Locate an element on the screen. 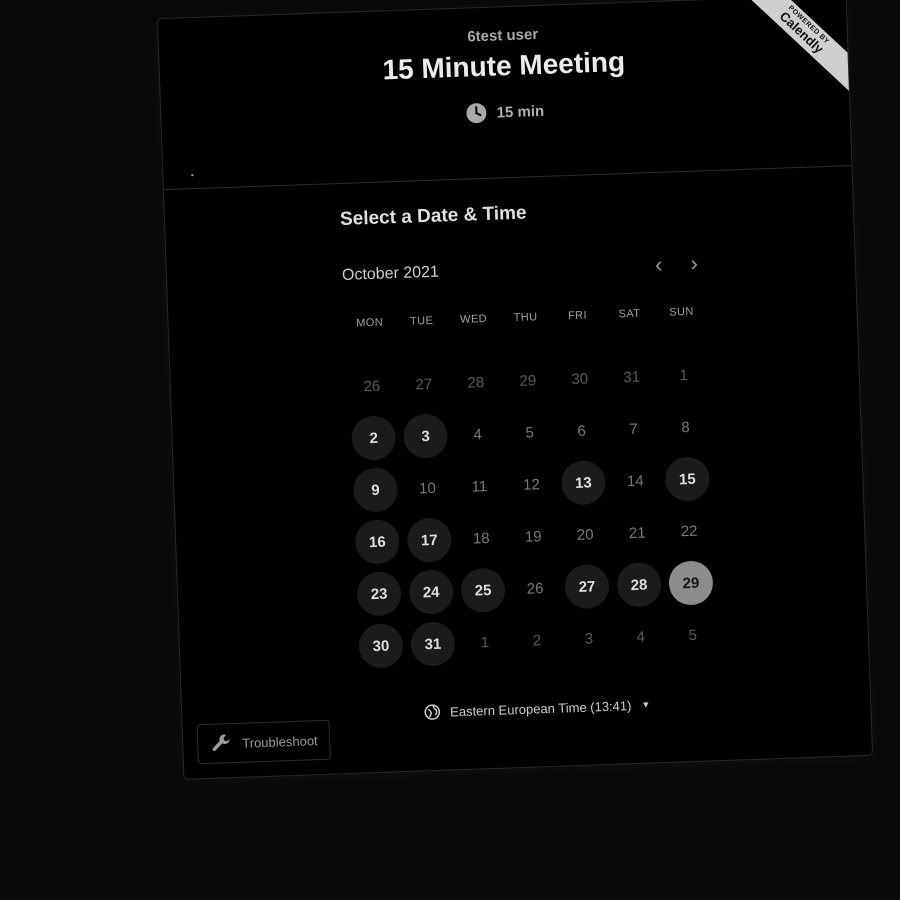 This screenshot has width=900, height=900. calendar-day-selected: 29 is located at coordinates (691, 583).